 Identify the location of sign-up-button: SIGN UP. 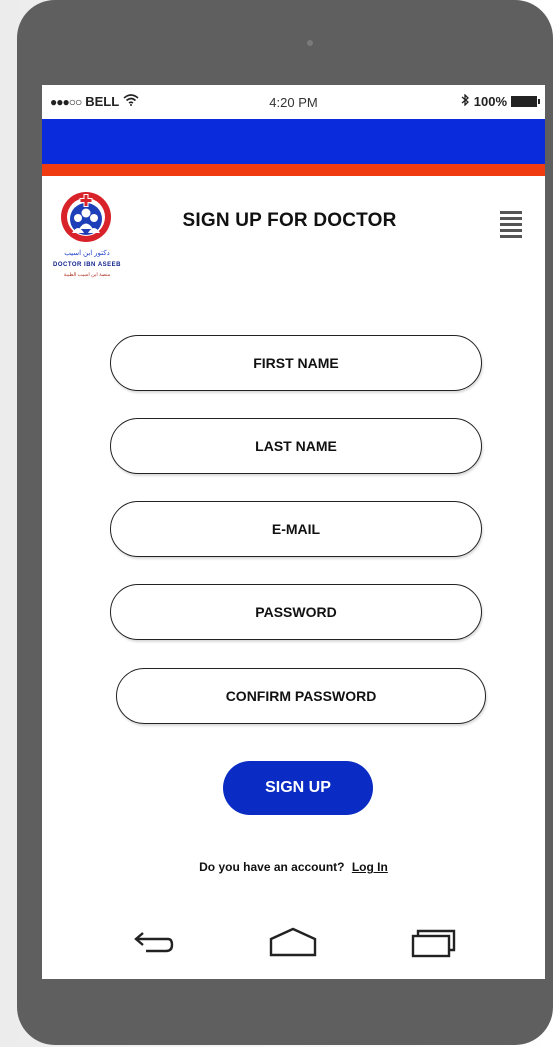
(298, 788).